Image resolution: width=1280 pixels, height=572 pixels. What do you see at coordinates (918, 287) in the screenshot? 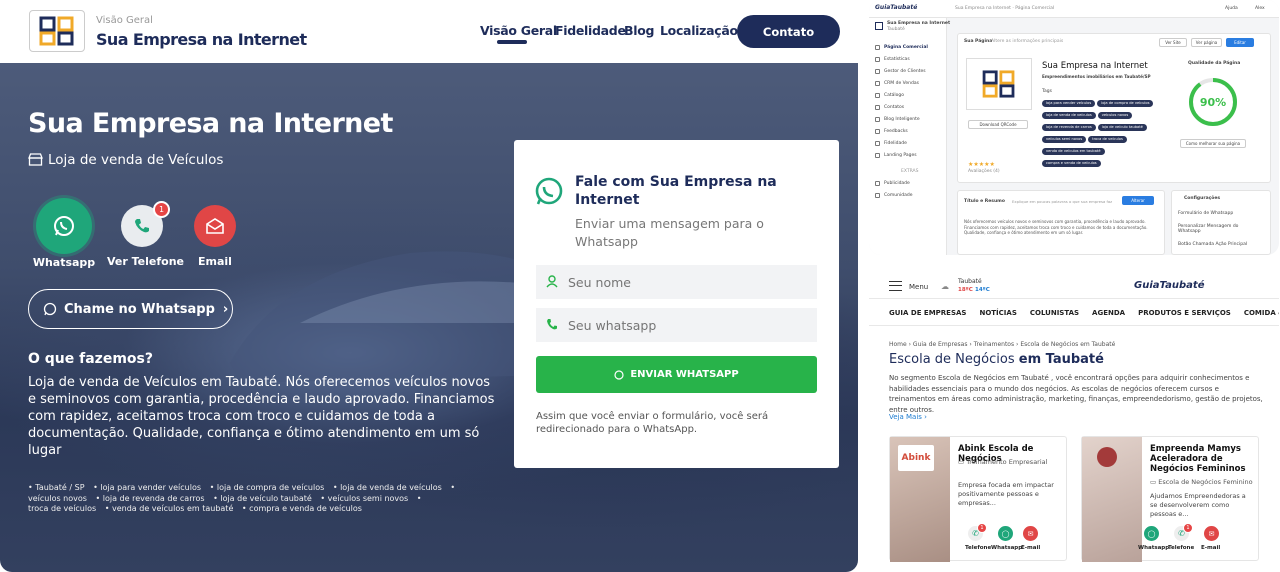
I see `menu-label: Menu` at bounding box center [918, 287].